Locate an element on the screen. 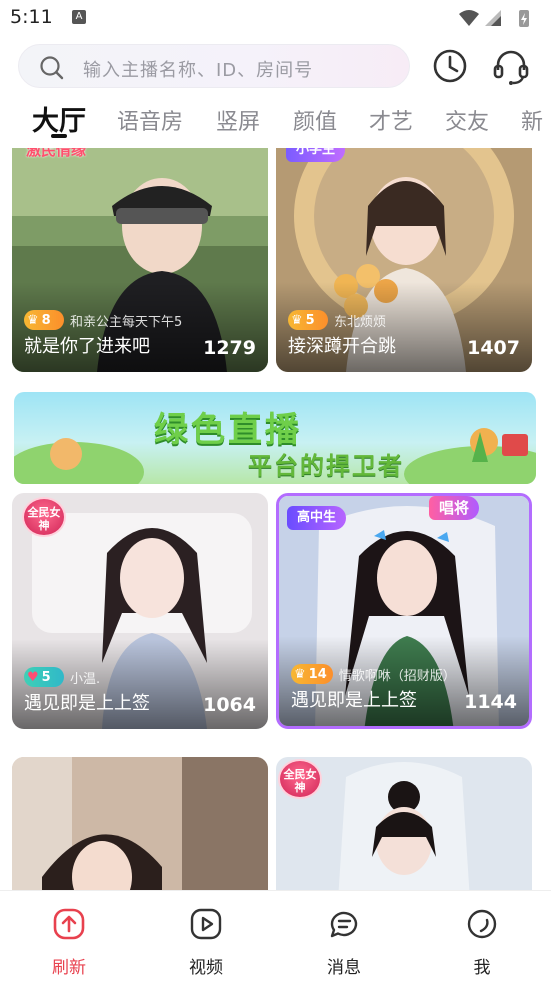  nav-messages: 消息 is located at coordinates (344, 942).